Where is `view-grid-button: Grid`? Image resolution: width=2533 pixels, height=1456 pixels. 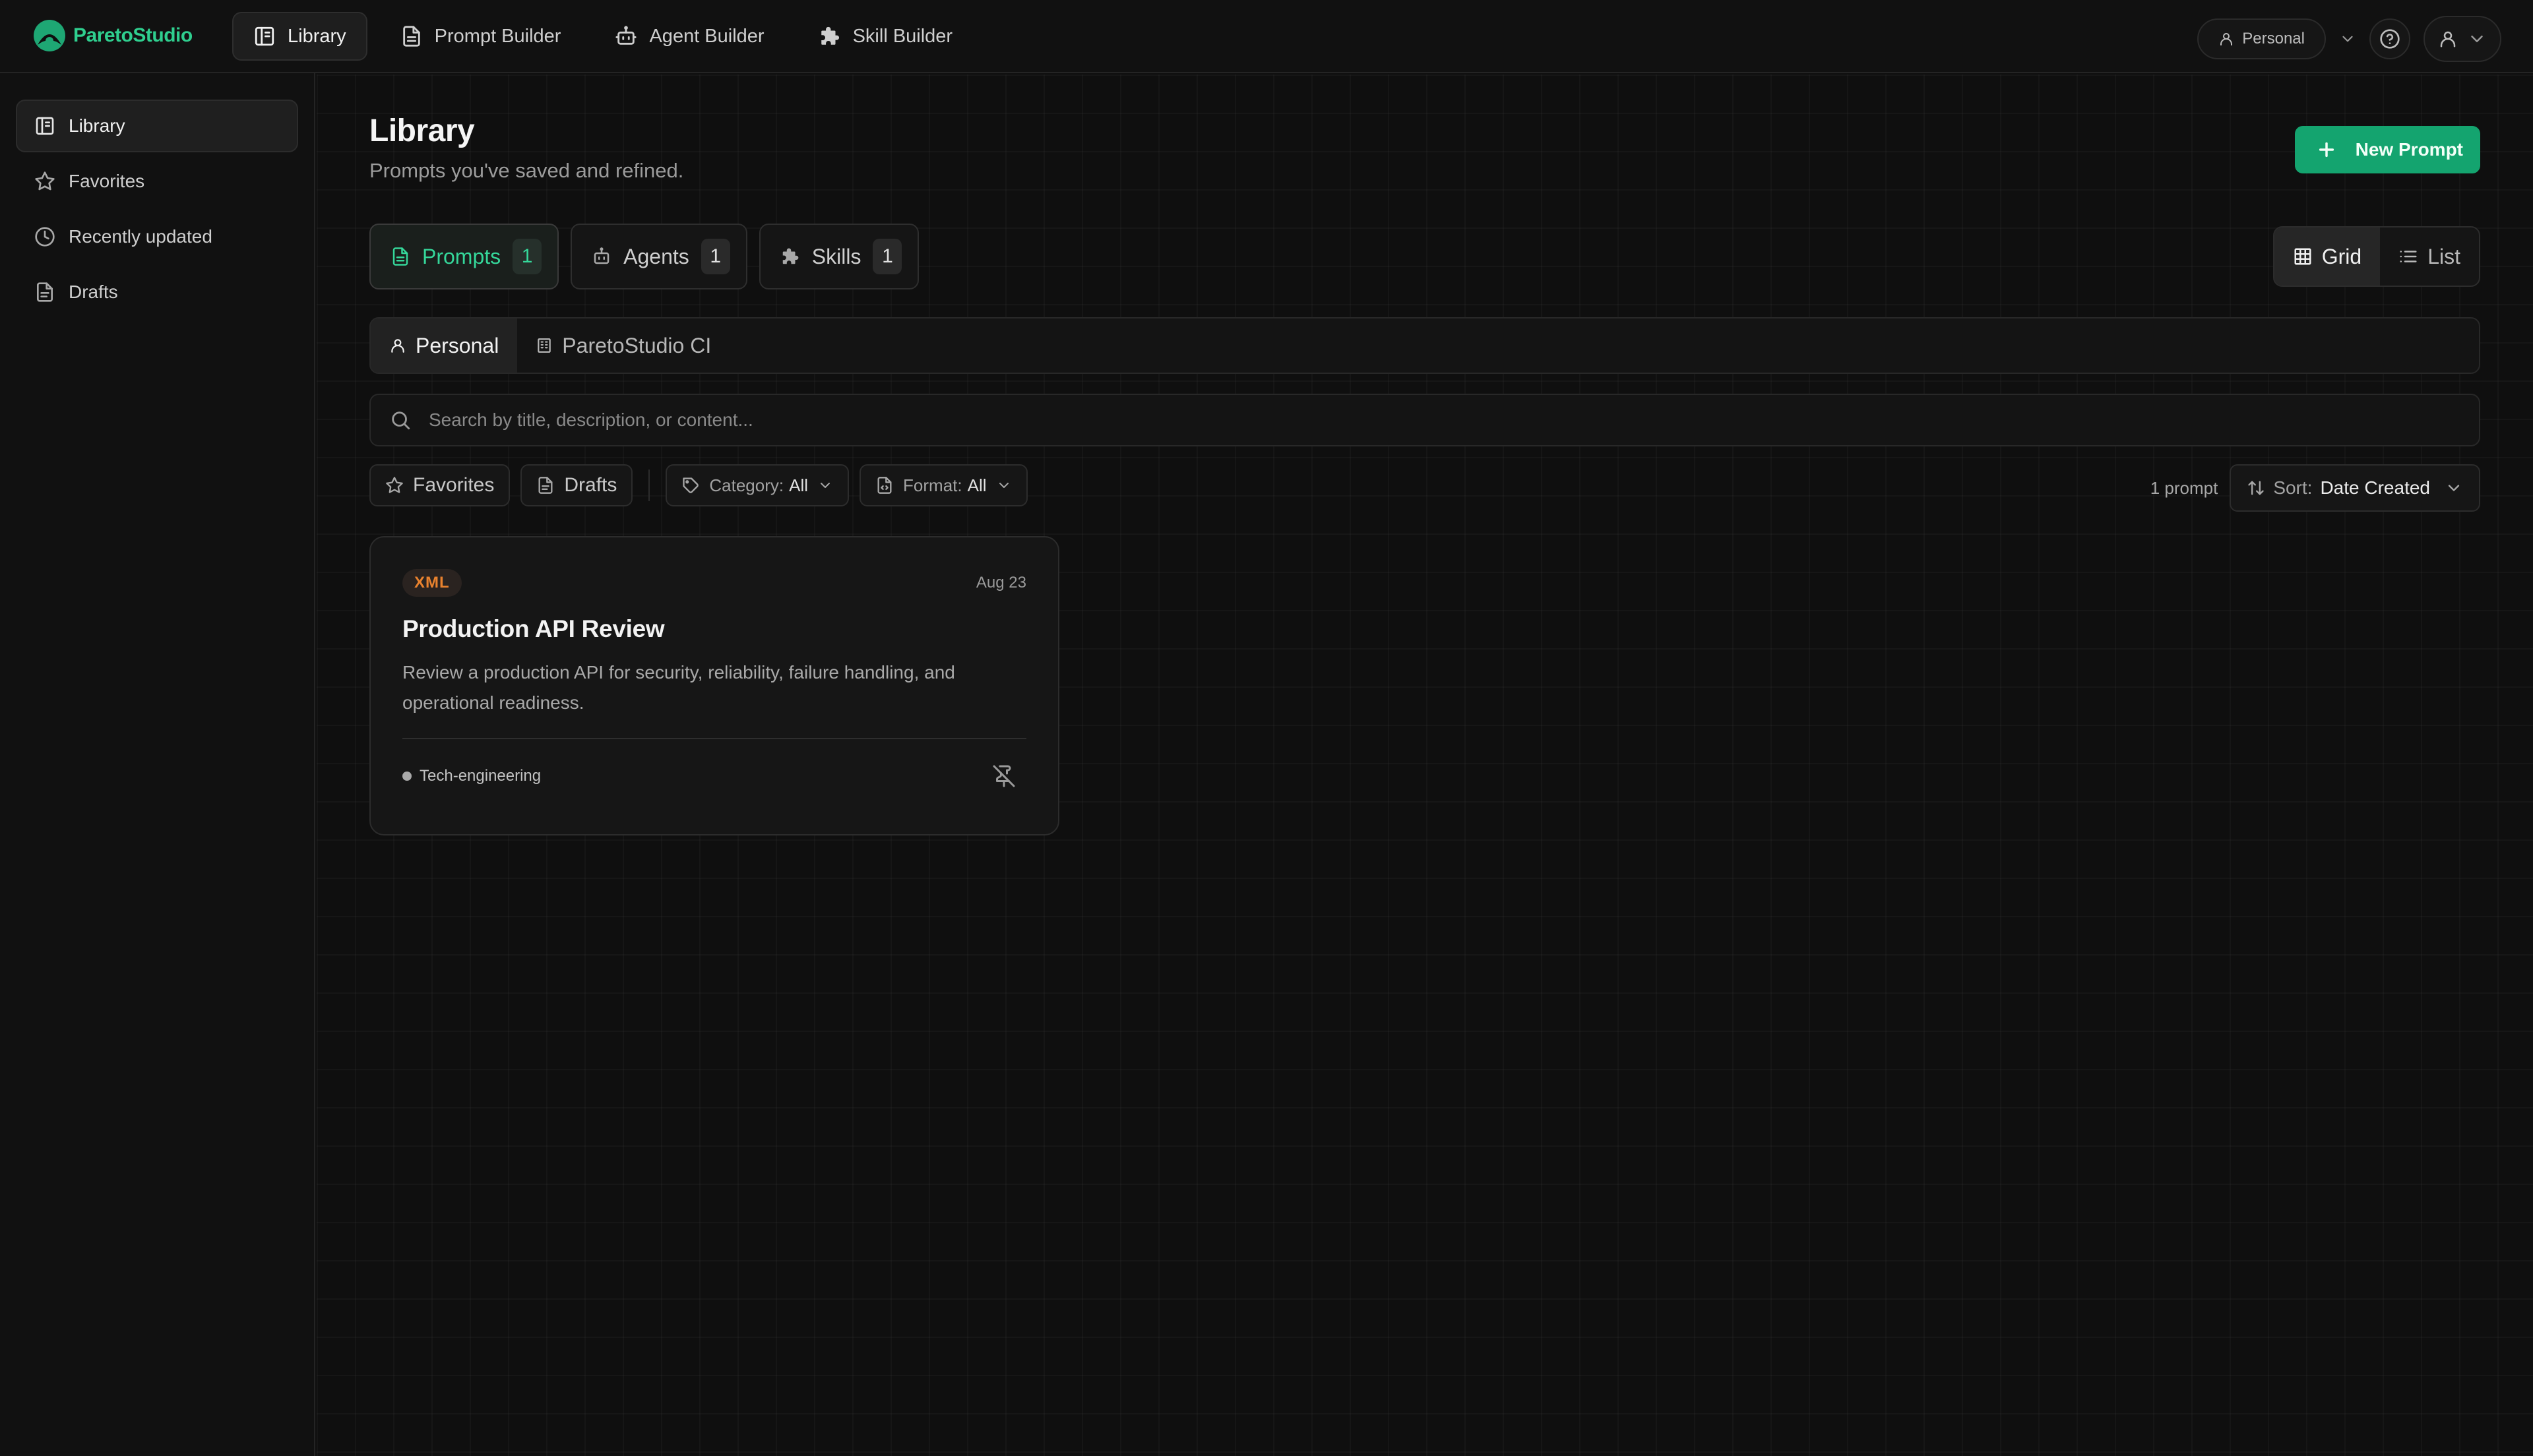
view-grid-button: Grid is located at coordinates (2327, 257).